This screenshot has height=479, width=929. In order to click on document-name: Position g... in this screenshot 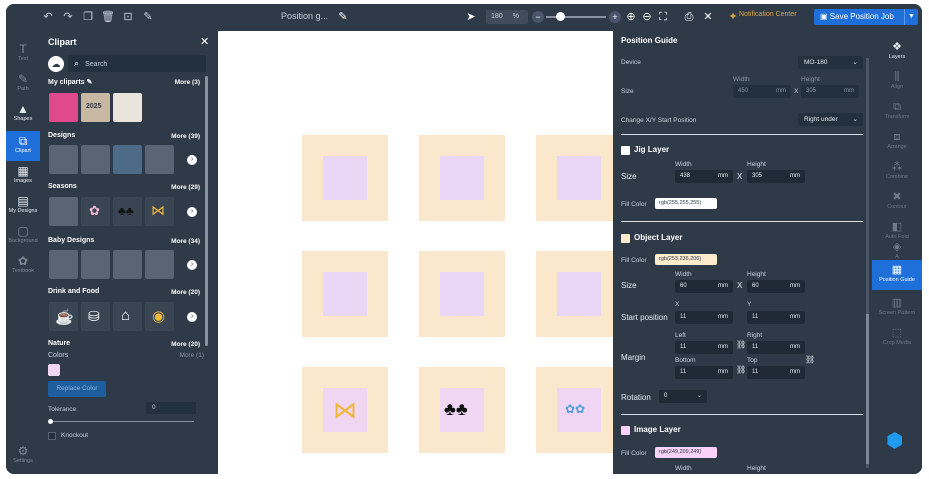, I will do `click(304, 16)`.